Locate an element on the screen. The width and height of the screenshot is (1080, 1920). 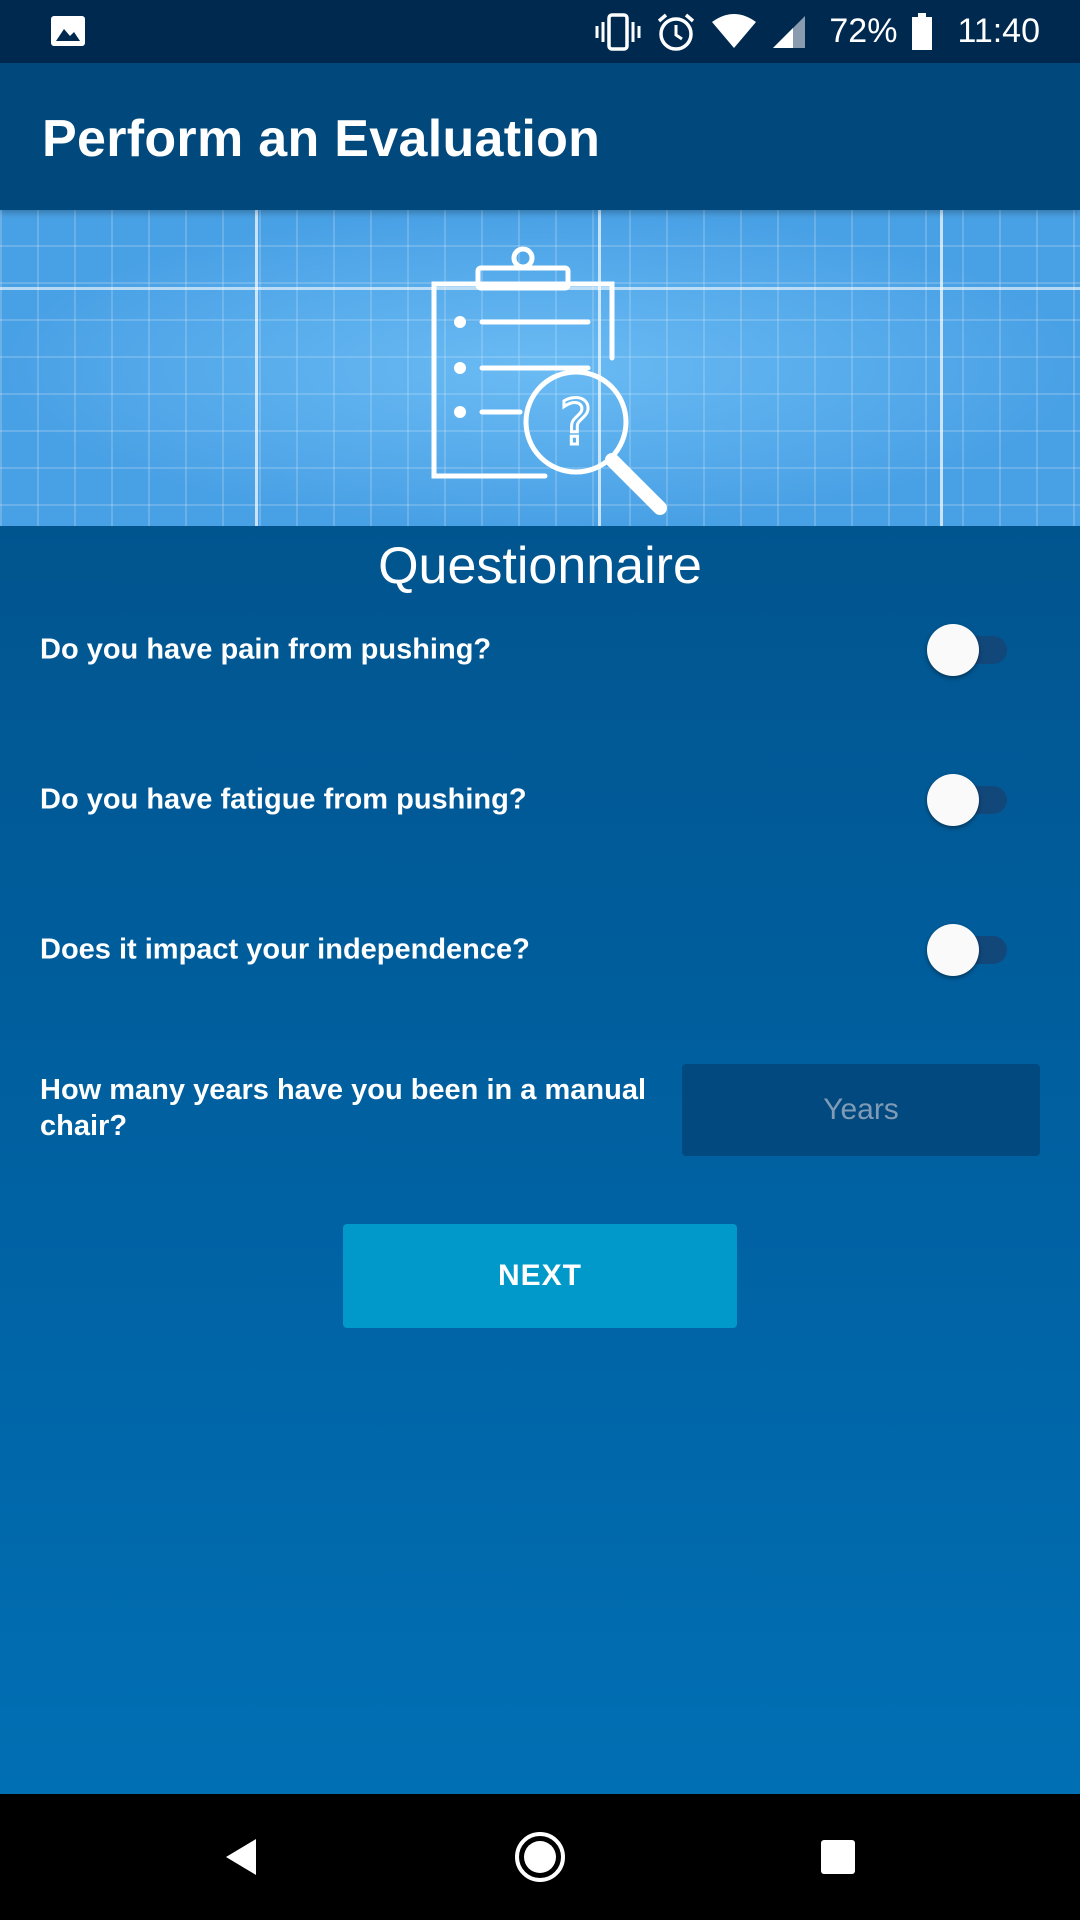
question-row-pain: Do you have pain from pushing? is located at coordinates (540, 650).